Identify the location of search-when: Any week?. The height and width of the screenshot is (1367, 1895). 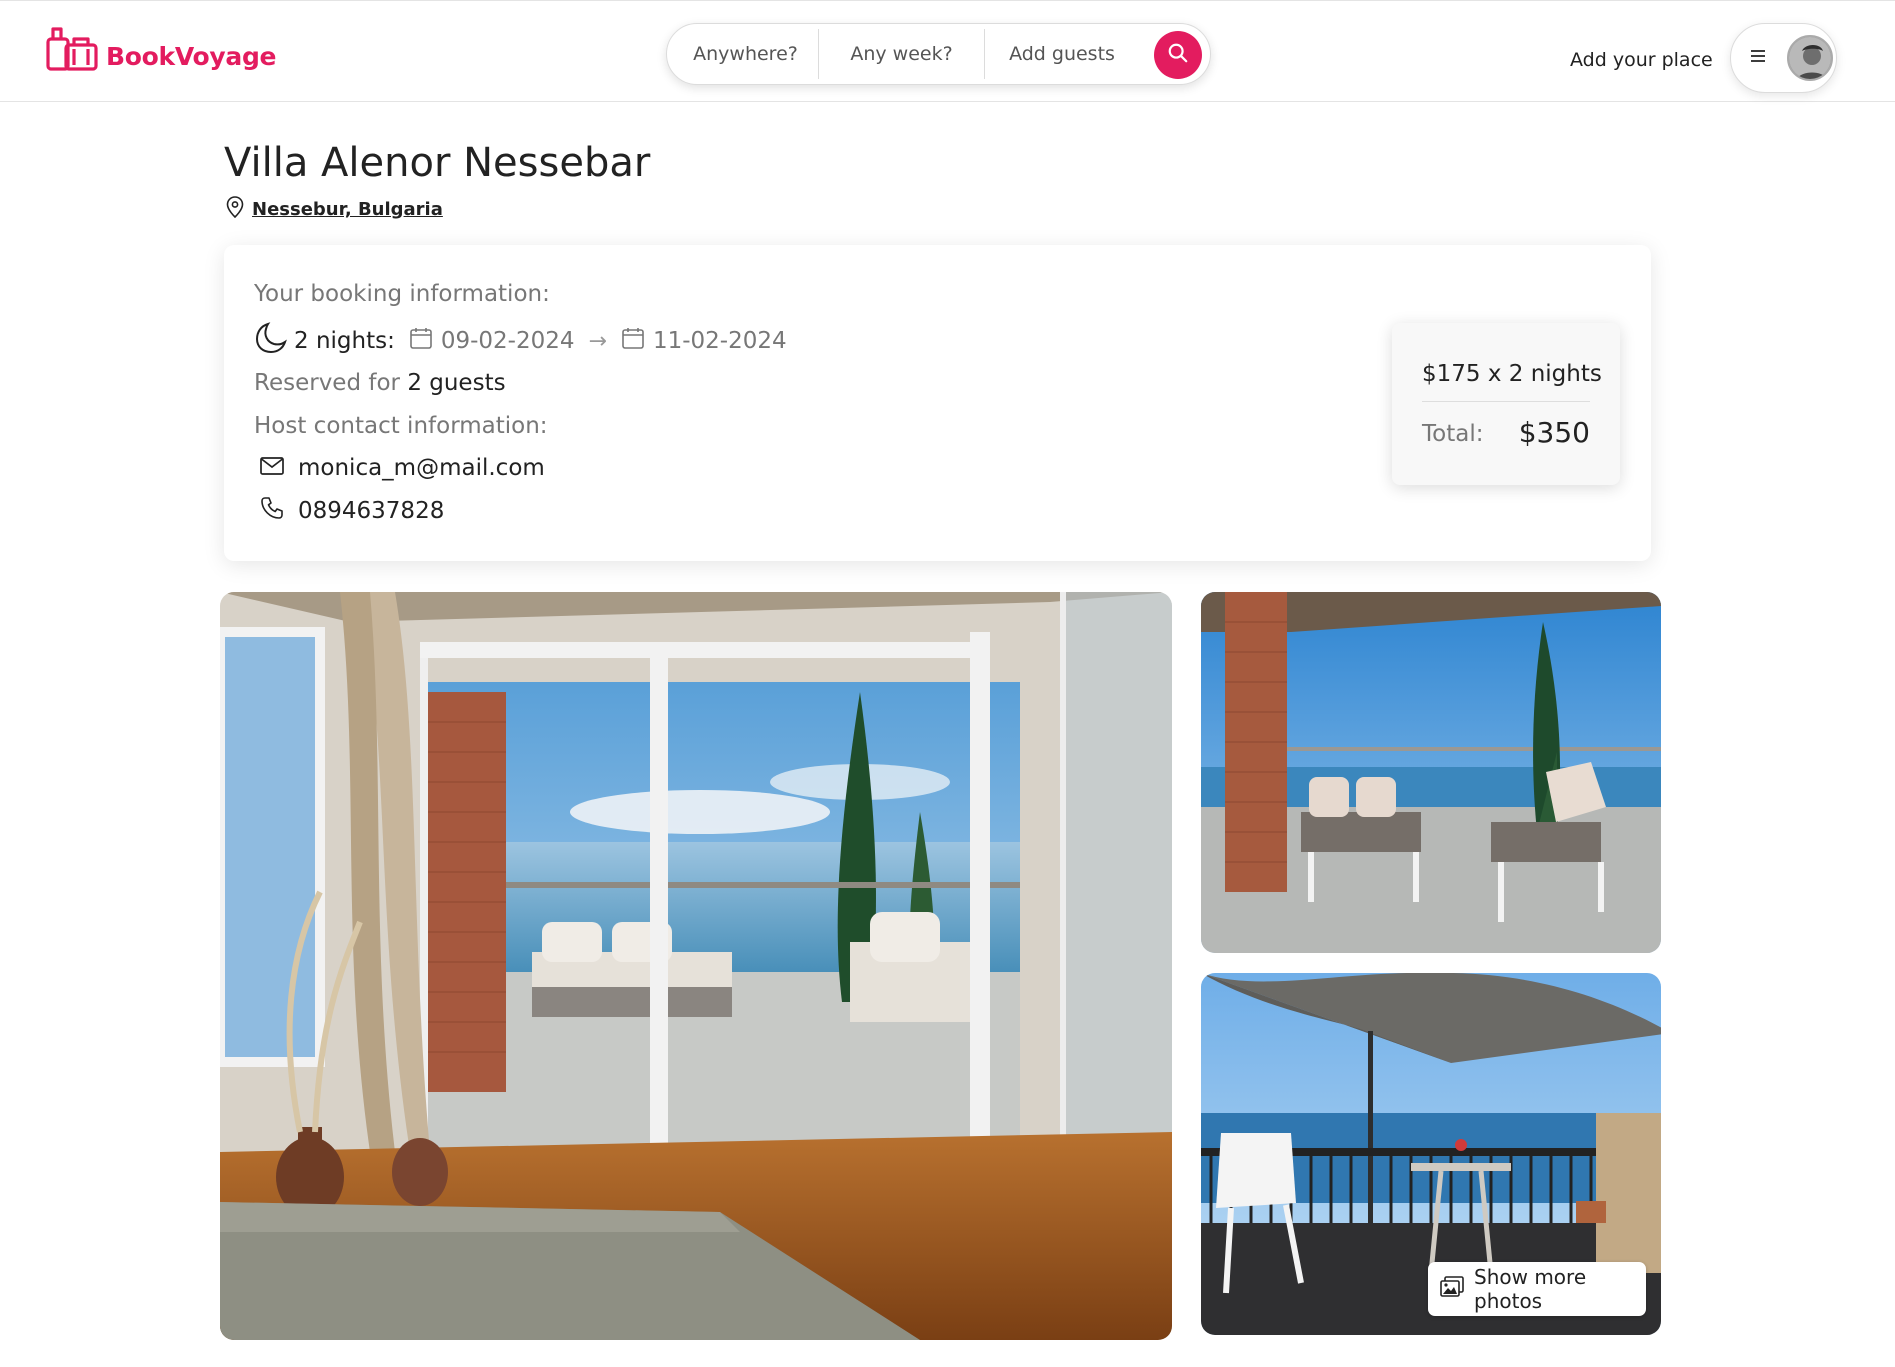
(902, 54).